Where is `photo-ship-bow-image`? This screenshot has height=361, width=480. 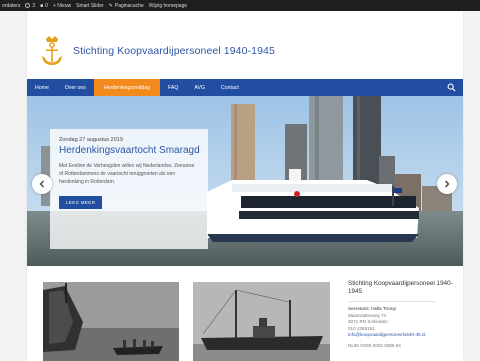 photo-ship-bow-image is located at coordinates (111, 321).